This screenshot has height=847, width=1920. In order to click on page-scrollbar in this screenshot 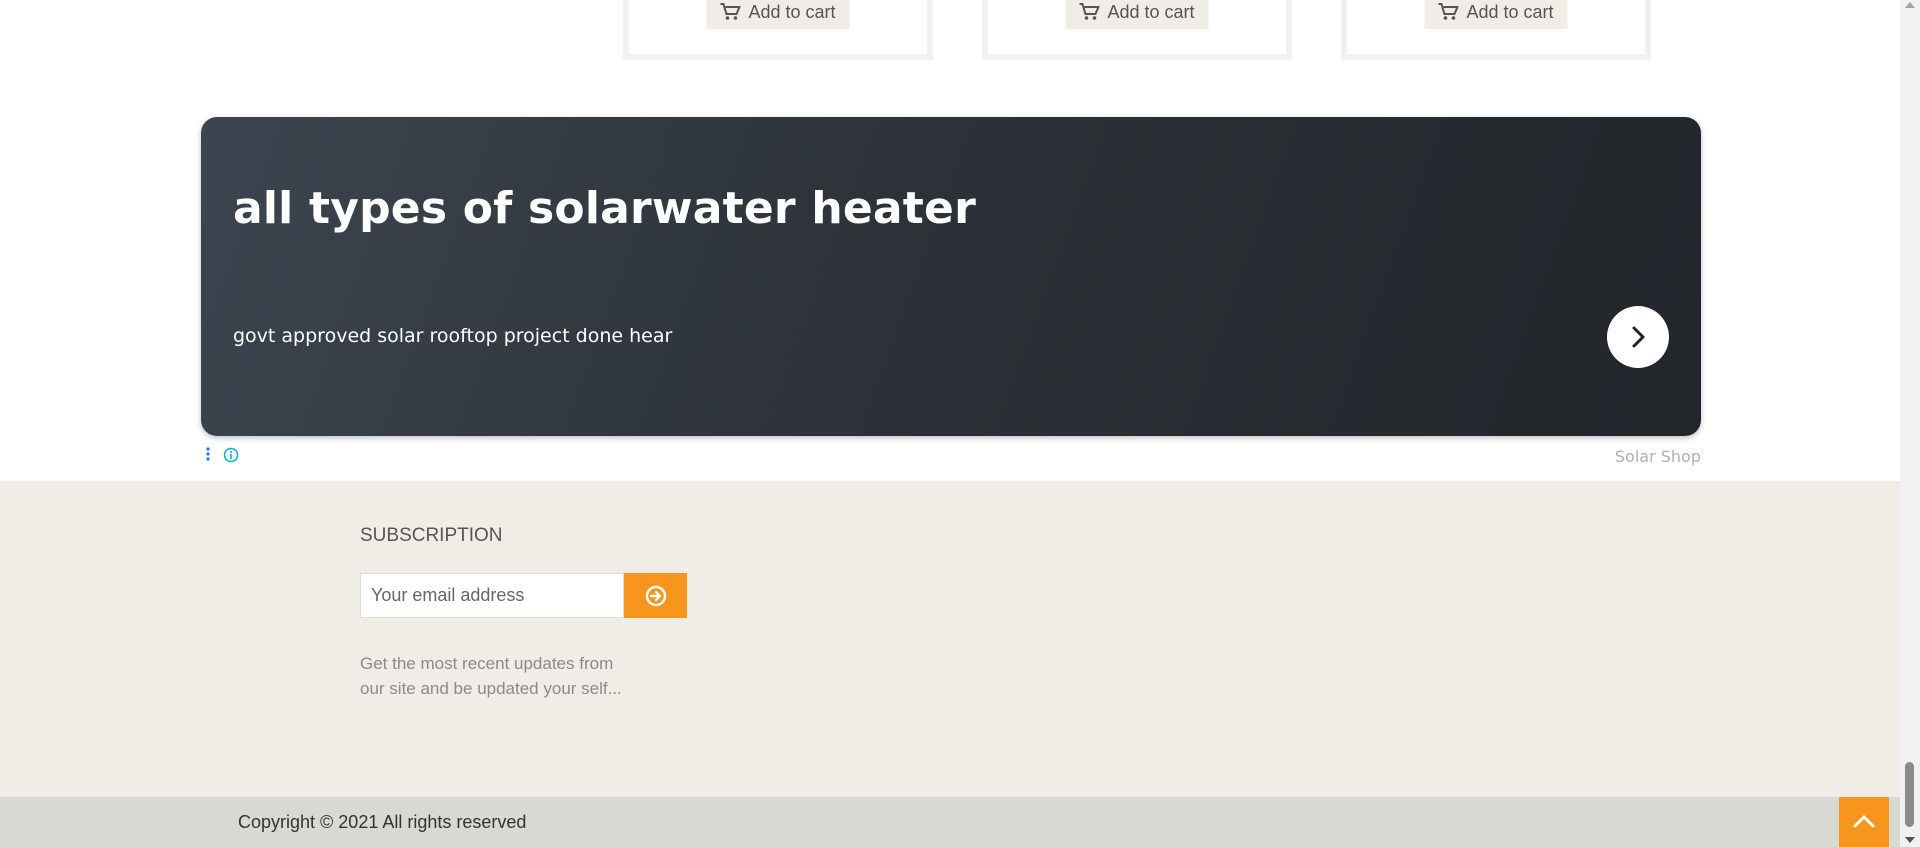, I will do `click(1910, 423)`.